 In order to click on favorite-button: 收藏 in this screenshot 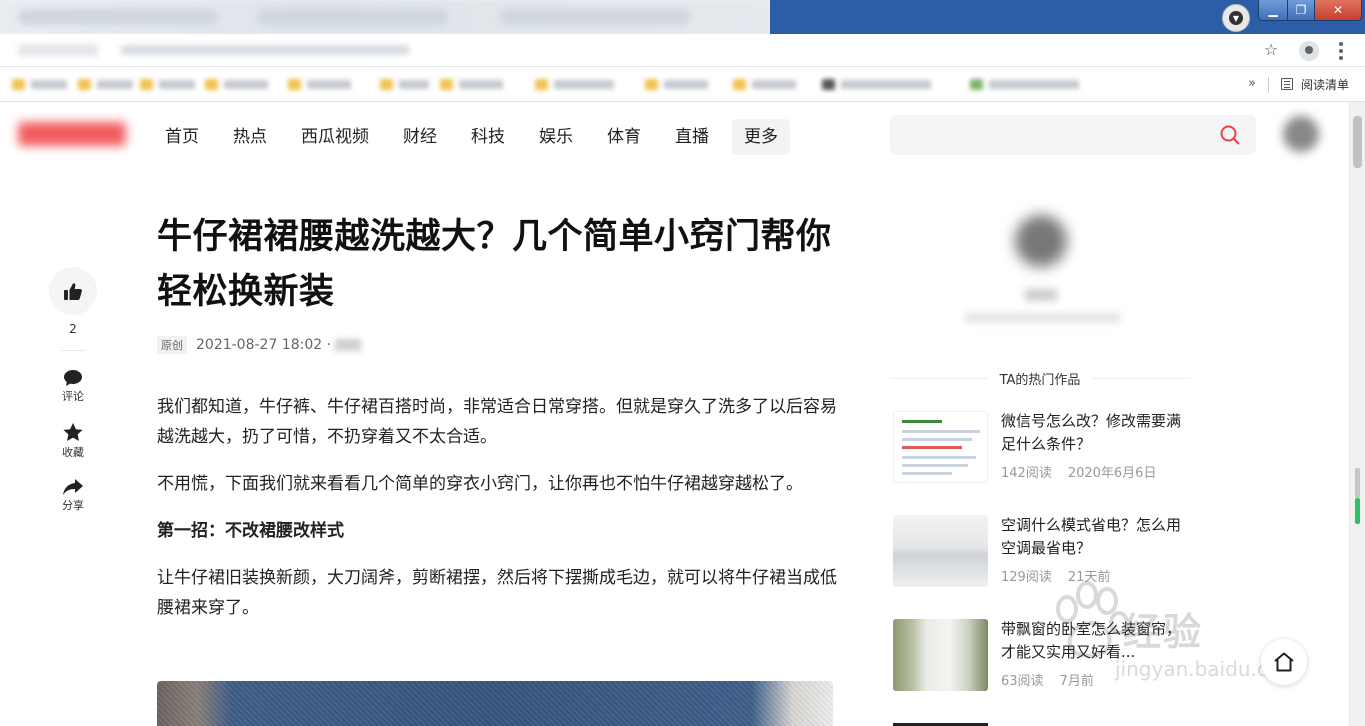, I will do `click(73, 440)`.